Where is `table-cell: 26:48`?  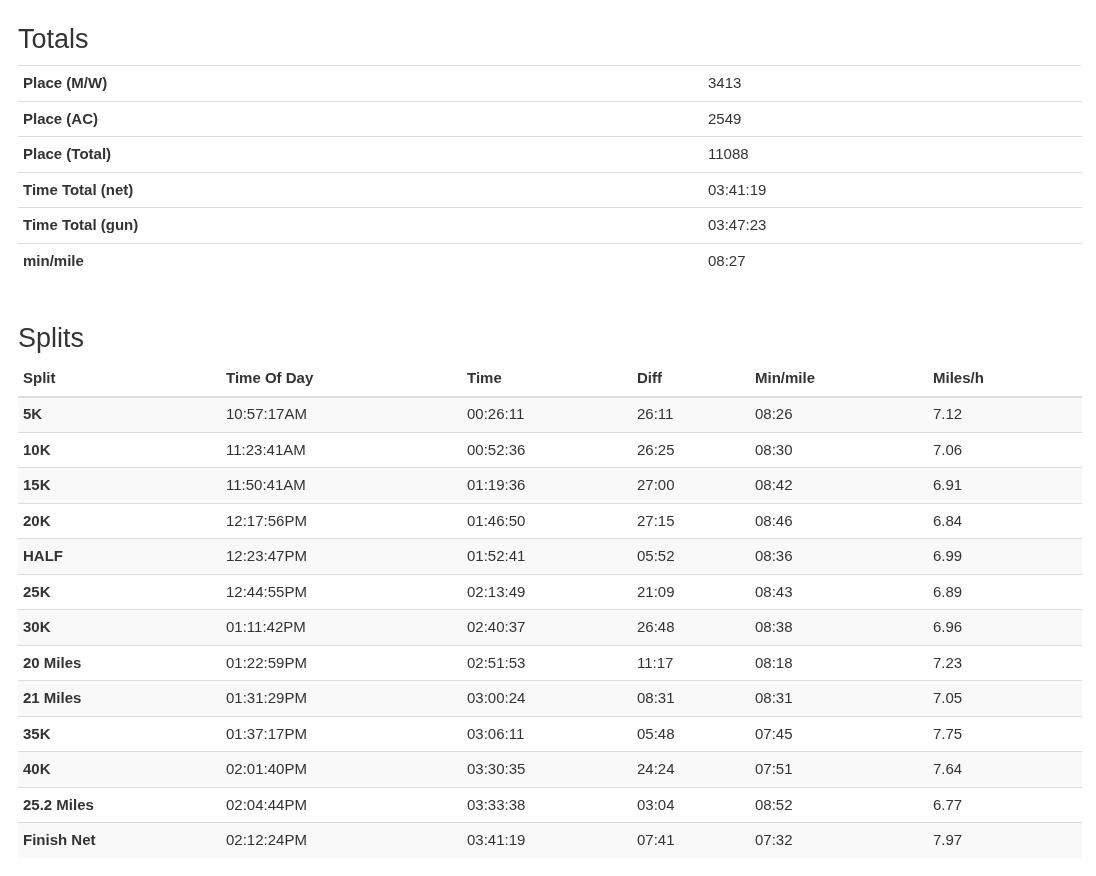 table-cell: 26:48 is located at coordinates (691, 627).